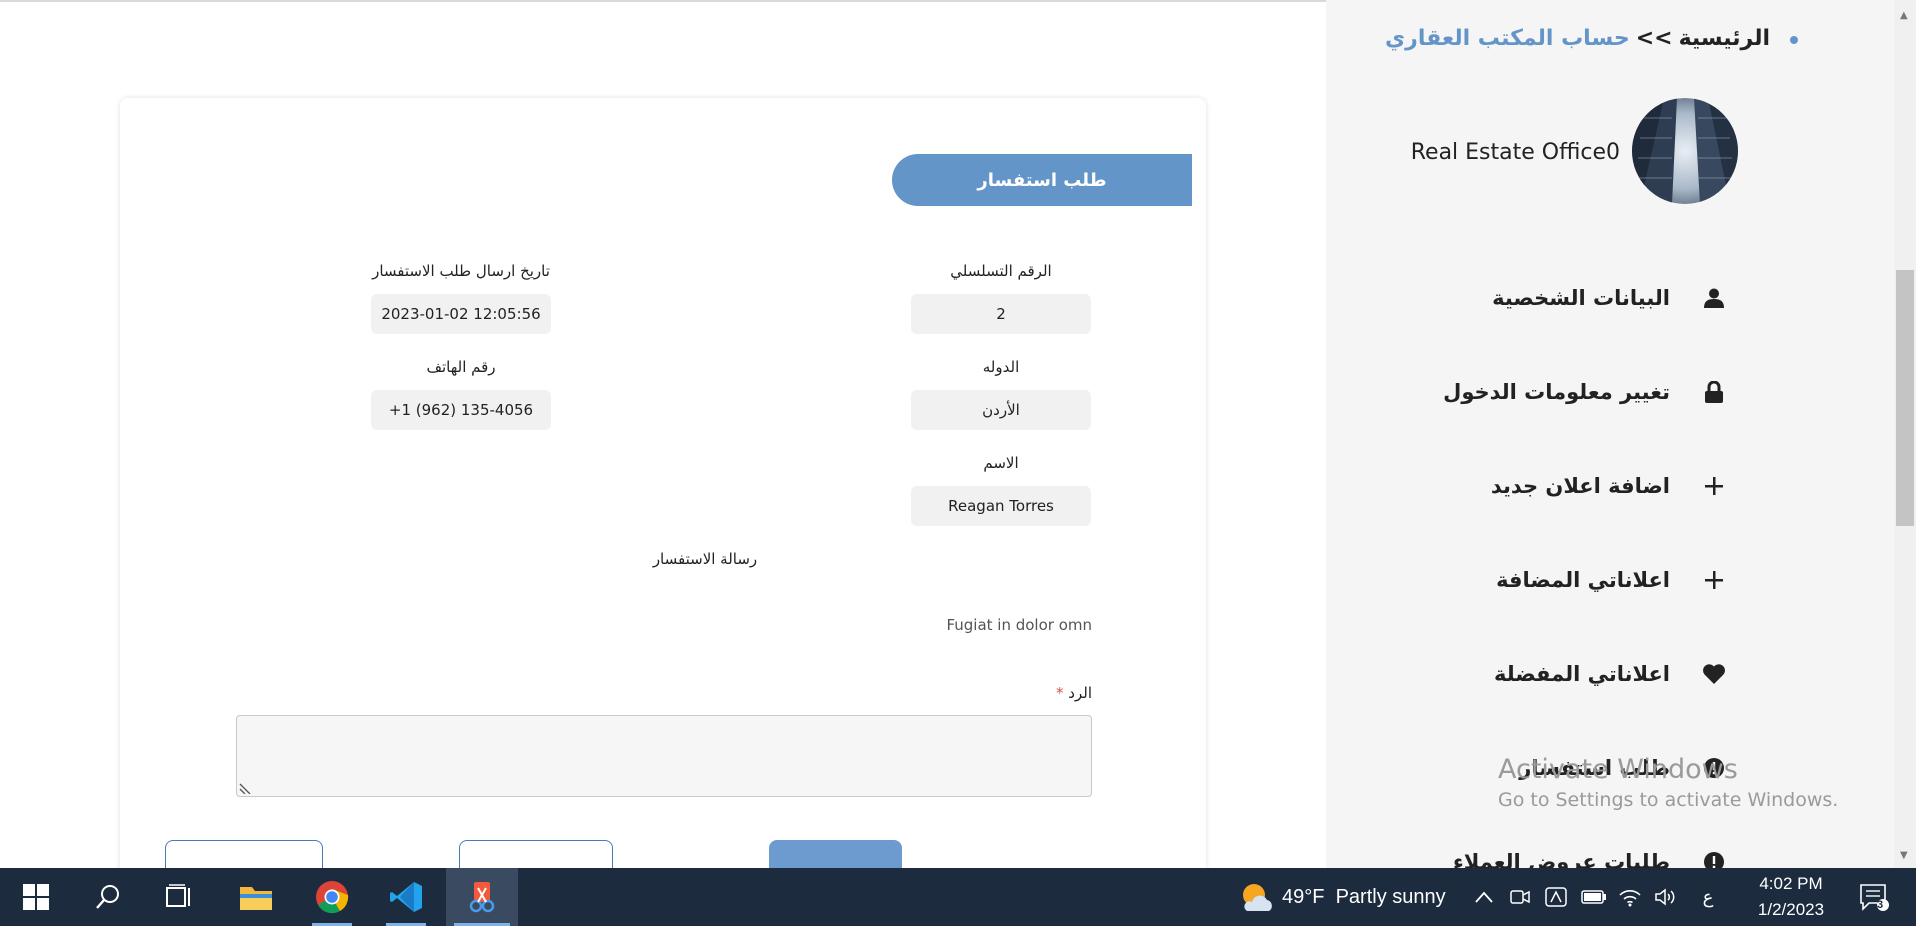 The image size is (1916, 926). What do you see at coordinates (1666, 897) in the screenshot?
I see `volume-icon` at bounding box center [1666, 897].